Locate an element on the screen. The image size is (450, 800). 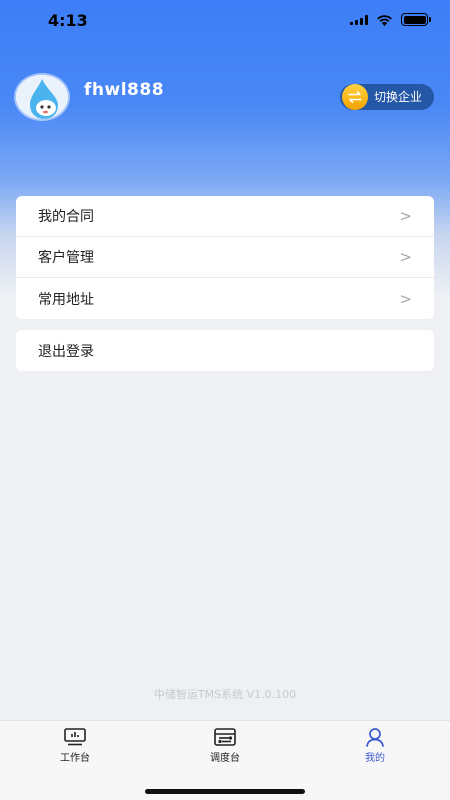
version-text: 中储智运TMS系统 V1.0.100 is located at coordinates (225, 694).